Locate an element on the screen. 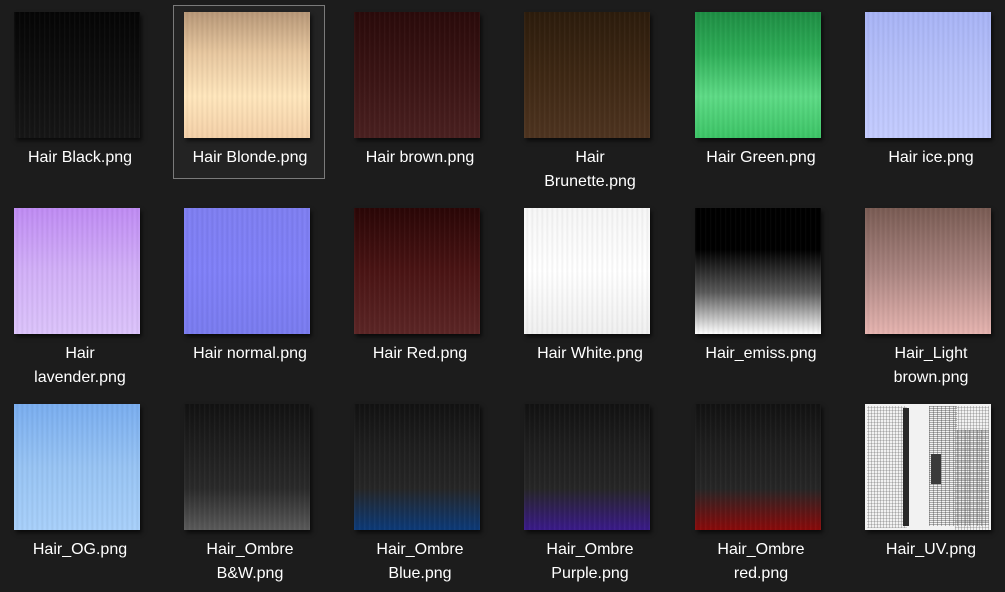 This screenshot has height=592, width=1005. hair-texture-light-brown-icon is located at coordinates (928, 271).